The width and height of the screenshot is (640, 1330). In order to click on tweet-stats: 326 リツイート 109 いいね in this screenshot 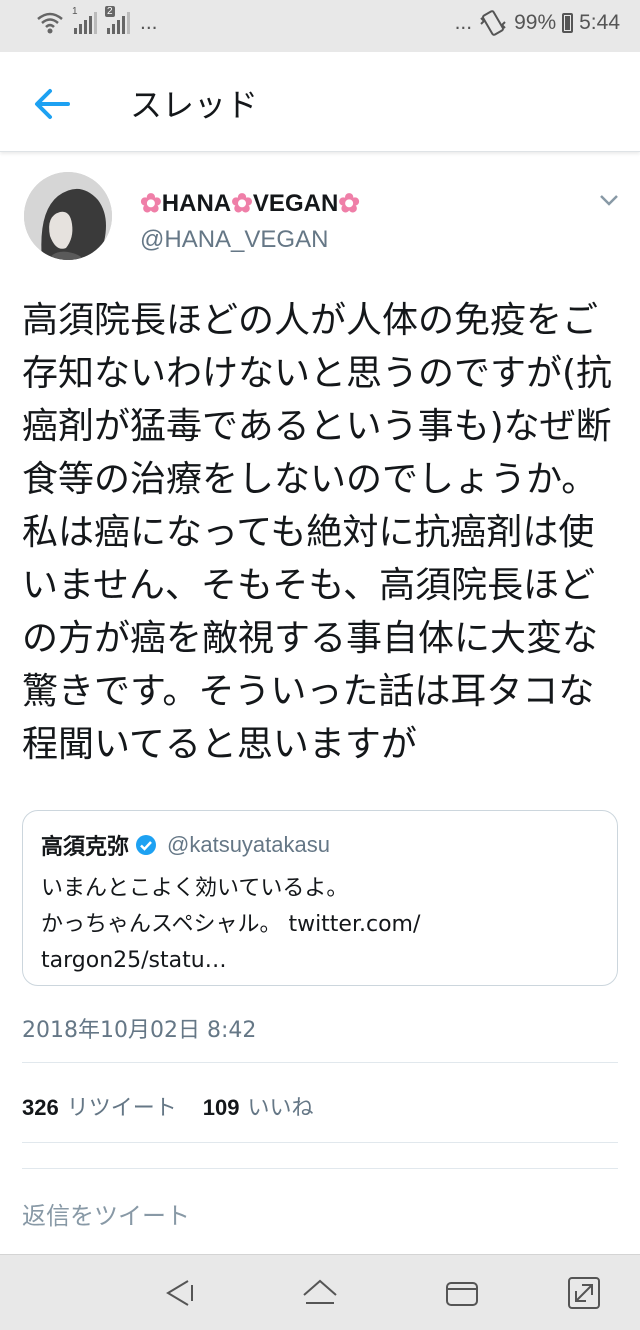, I will do `click(176, 1106)`.